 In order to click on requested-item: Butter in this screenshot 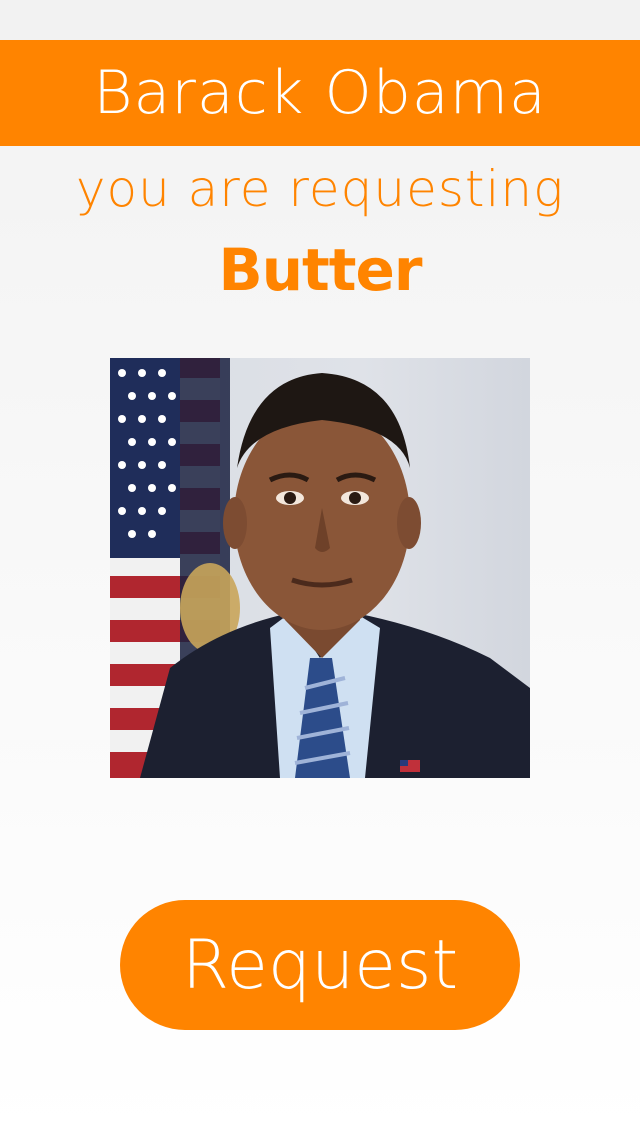, I will do `click(320, 270)`.